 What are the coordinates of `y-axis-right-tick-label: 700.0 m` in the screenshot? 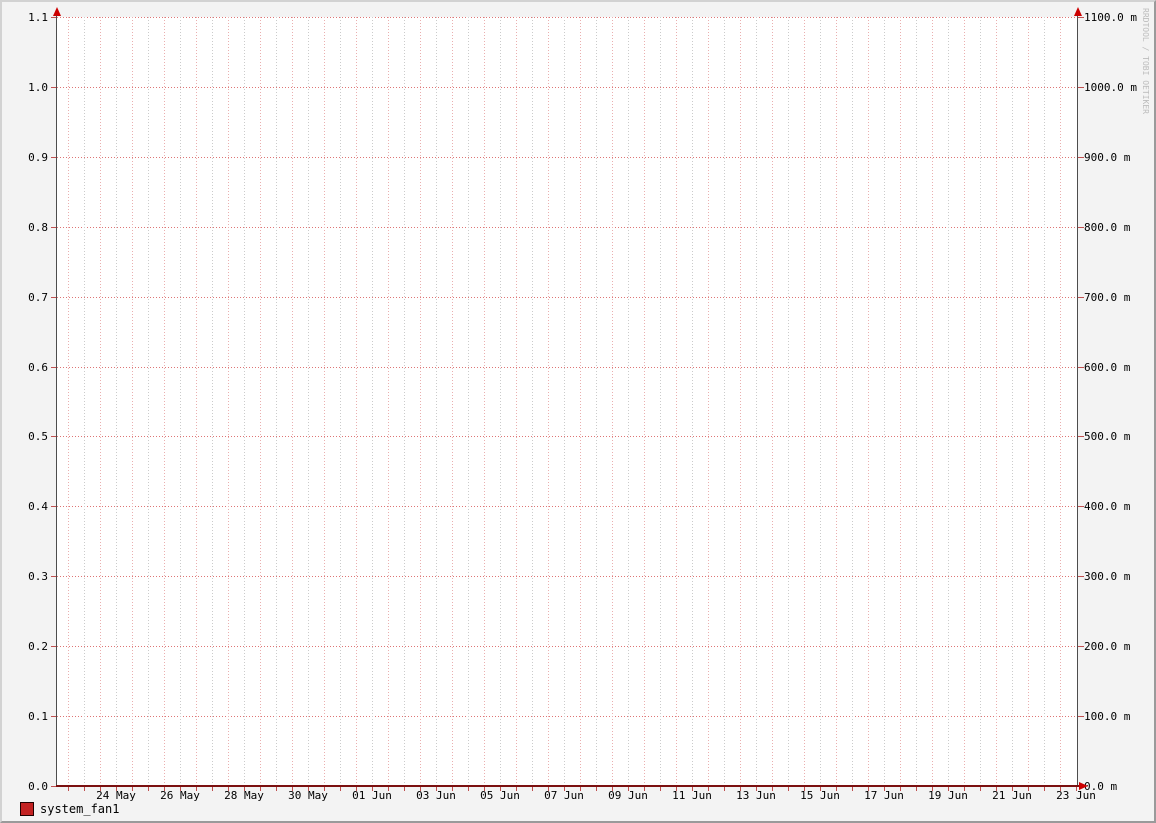 It's located at (1107, 297).